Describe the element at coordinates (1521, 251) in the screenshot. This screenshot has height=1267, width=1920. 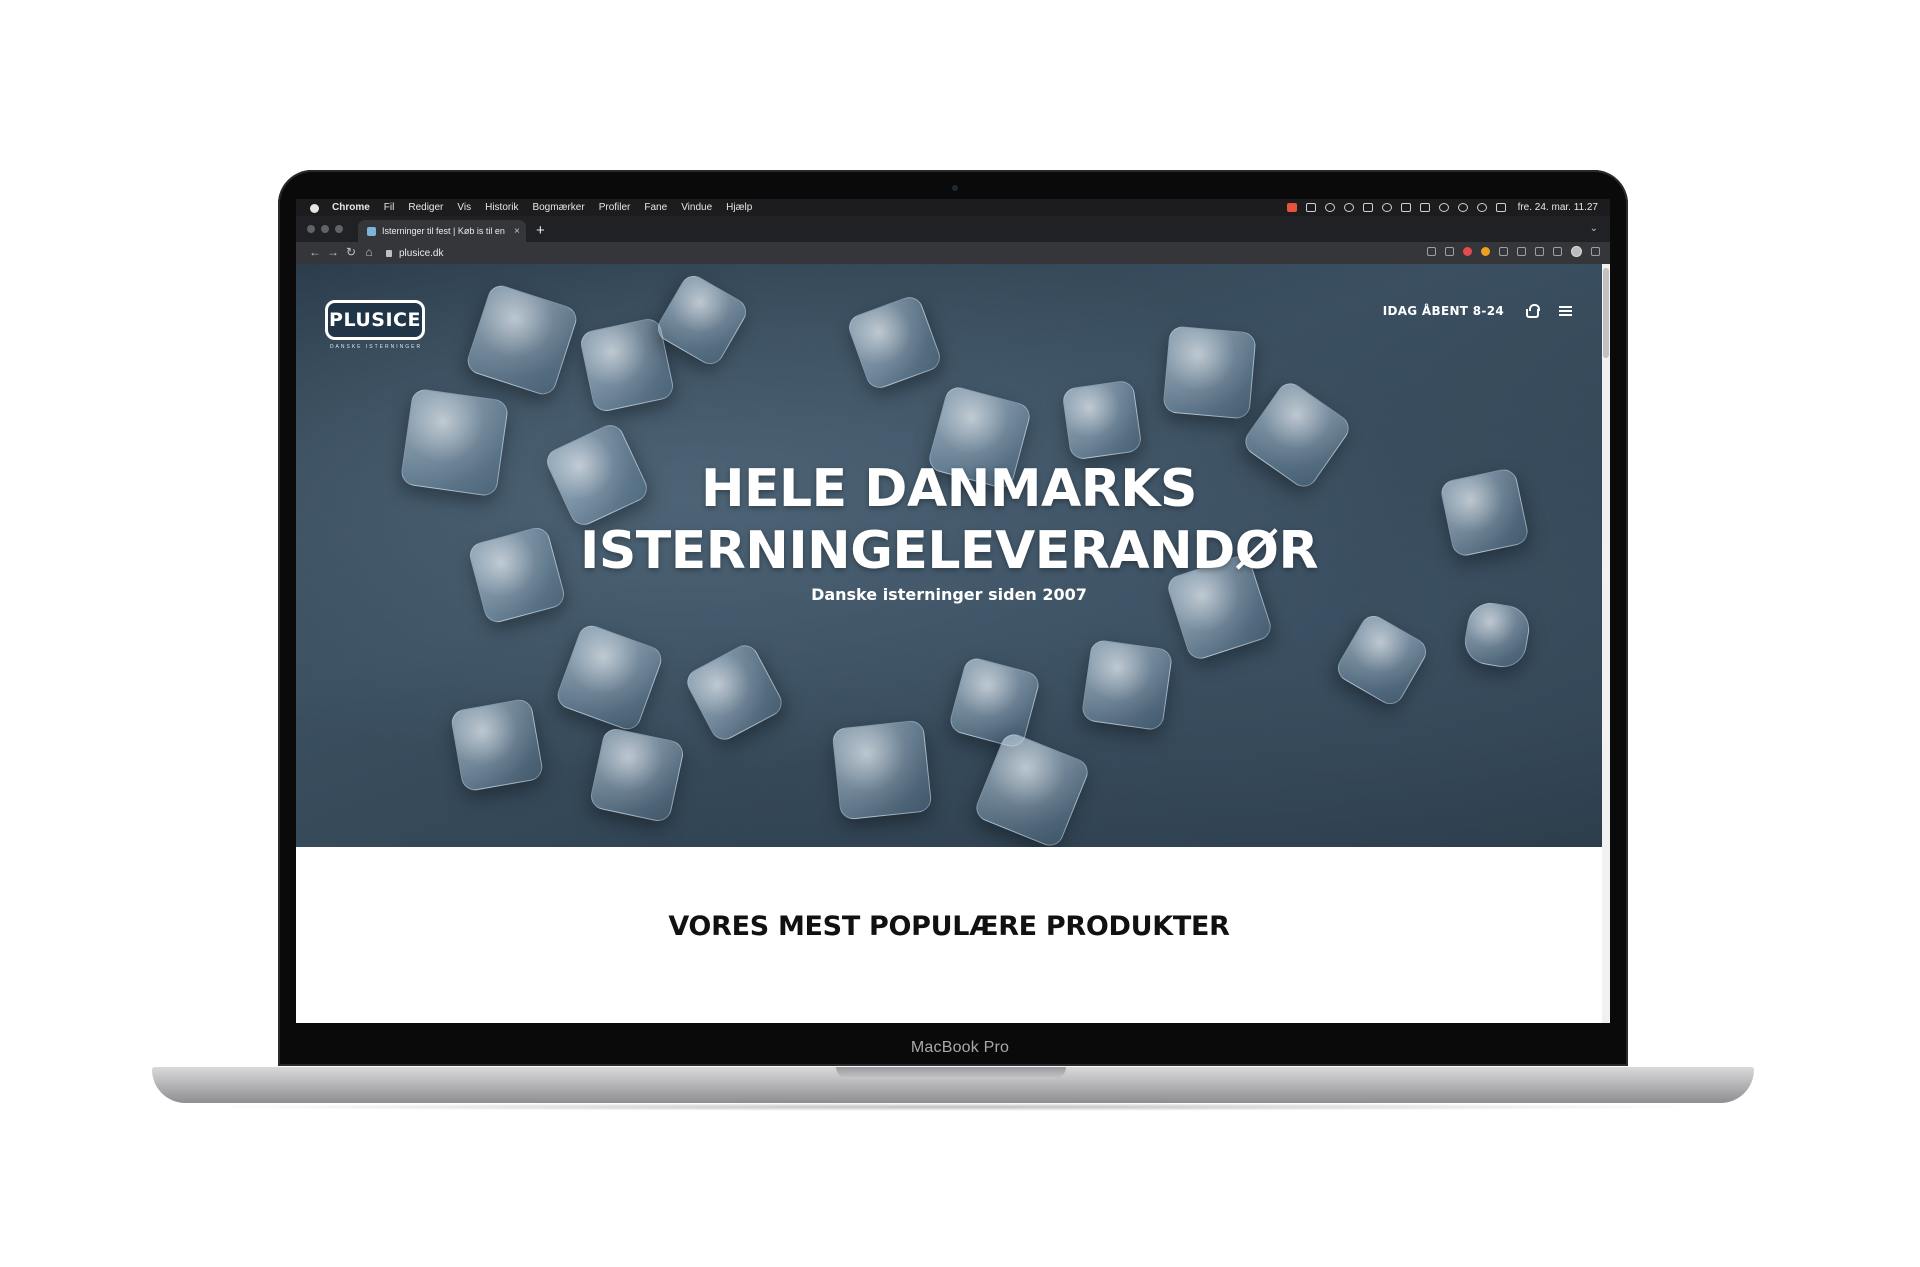
I see `camera-extension-icon` at that location.